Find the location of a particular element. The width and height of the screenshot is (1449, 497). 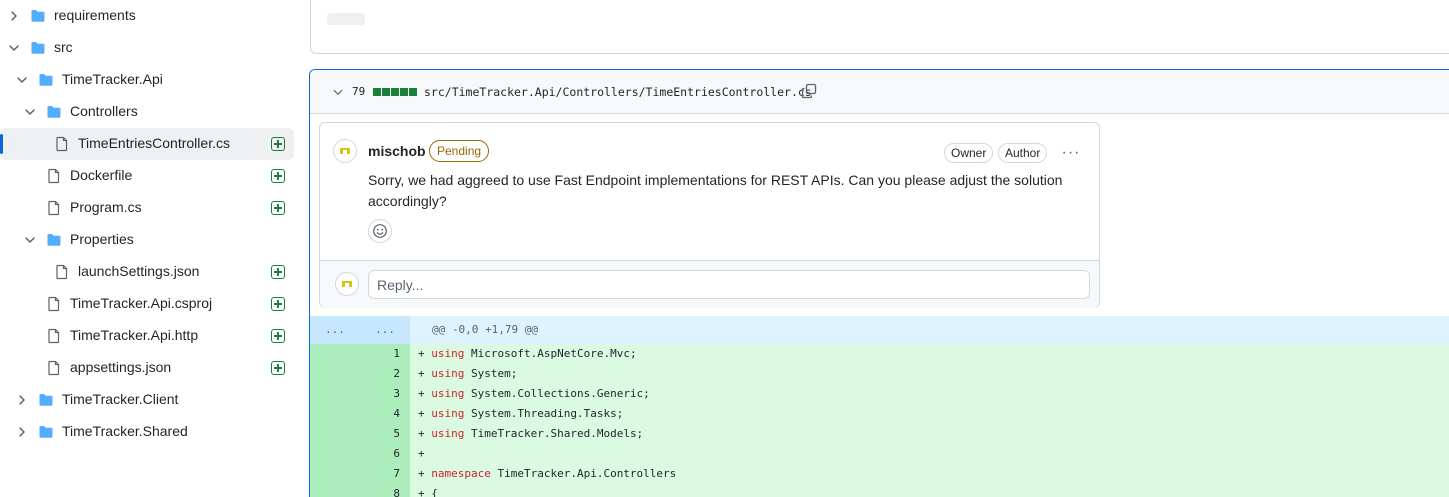

code-line: + using System.Threading.Tasks; is located at coordinates (929, 414).